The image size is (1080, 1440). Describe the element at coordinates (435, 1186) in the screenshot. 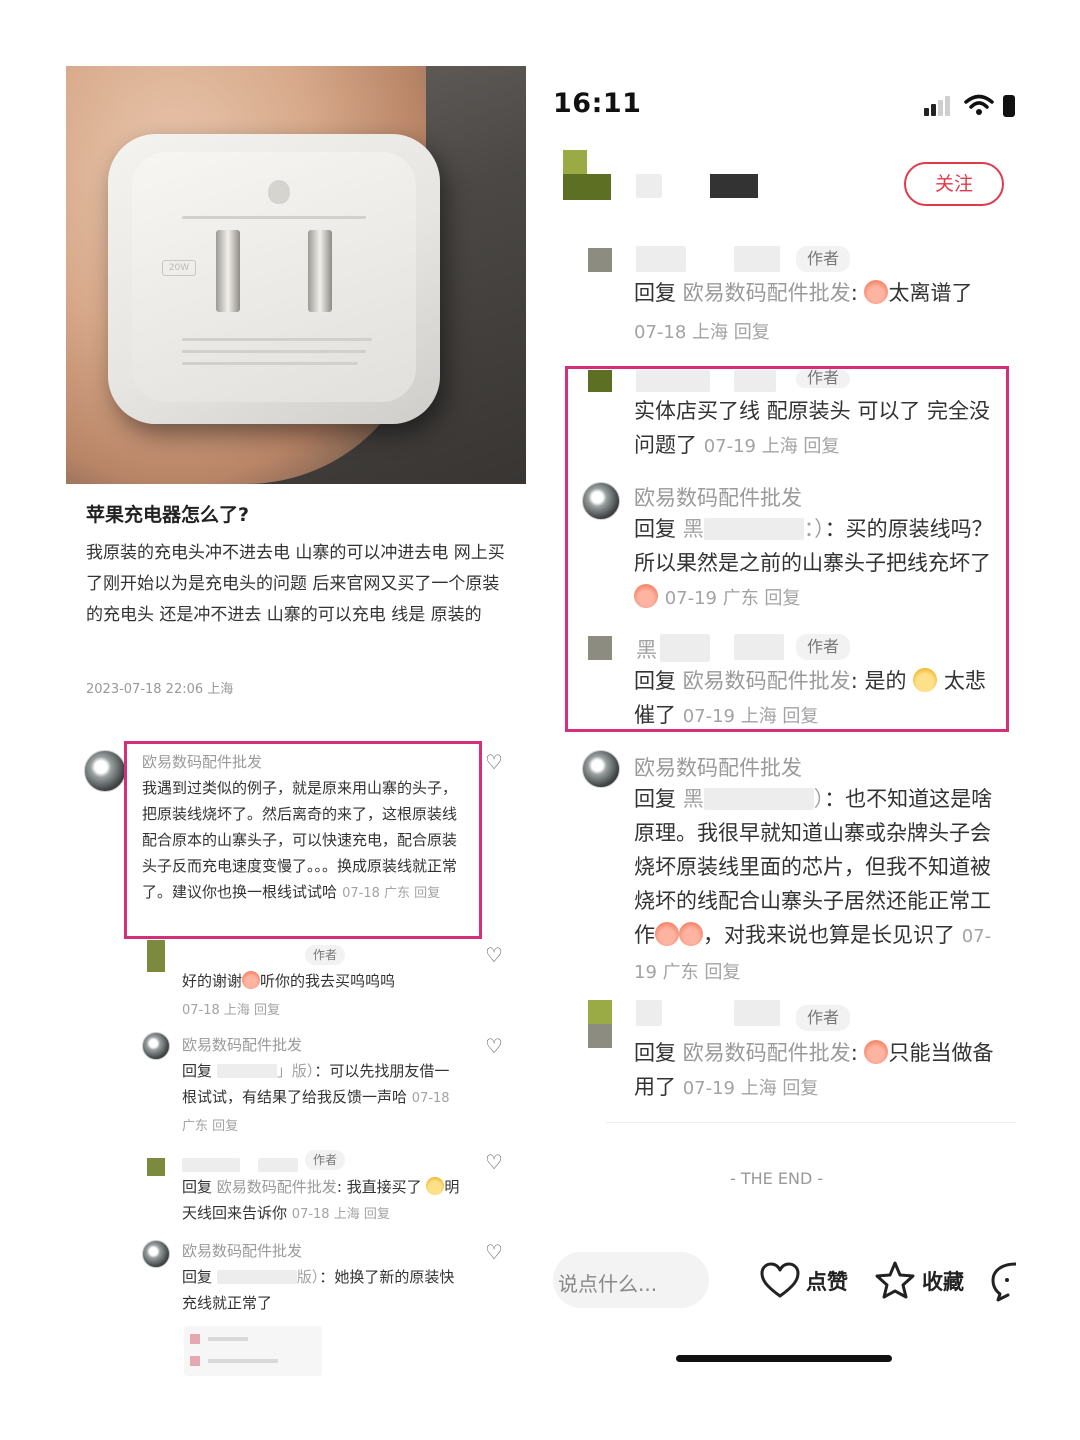

I see `smiling-emoji-icon` at that location.